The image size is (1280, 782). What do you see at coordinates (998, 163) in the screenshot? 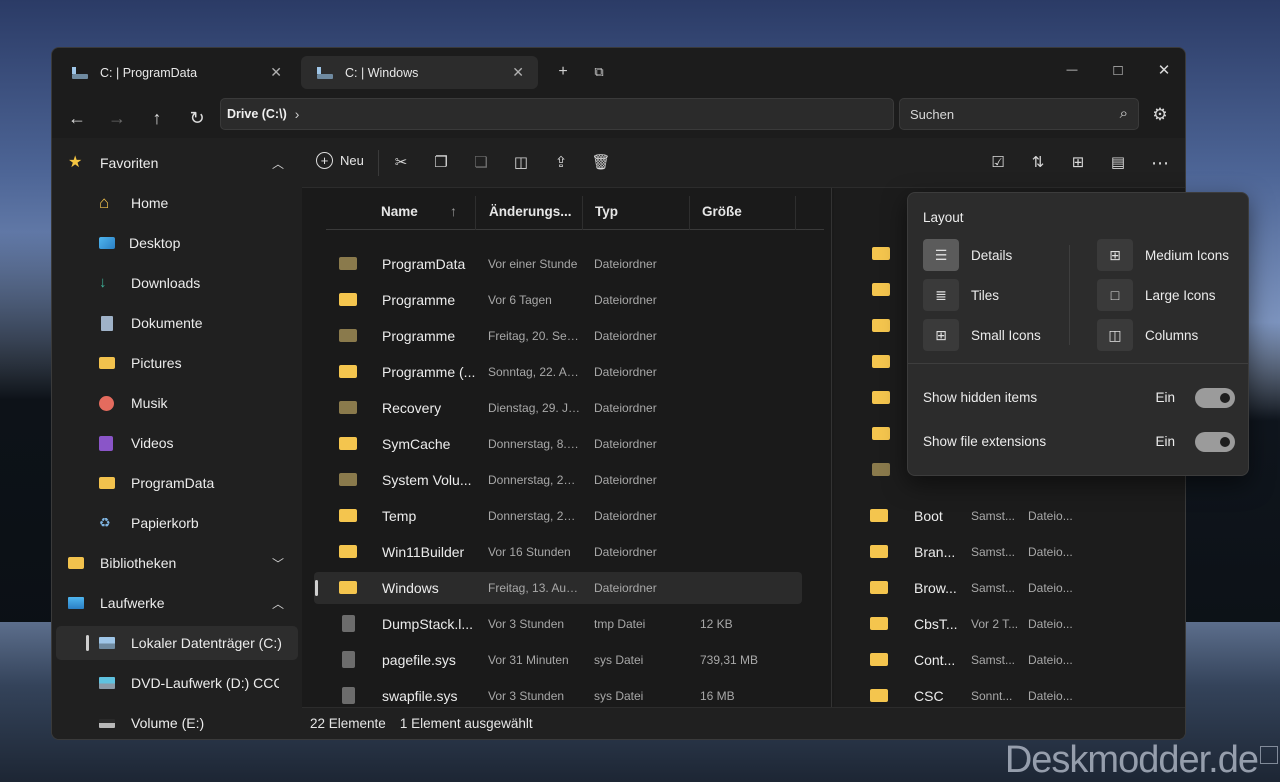
I see `select-button: ☑` at bounding box center [998, 163].